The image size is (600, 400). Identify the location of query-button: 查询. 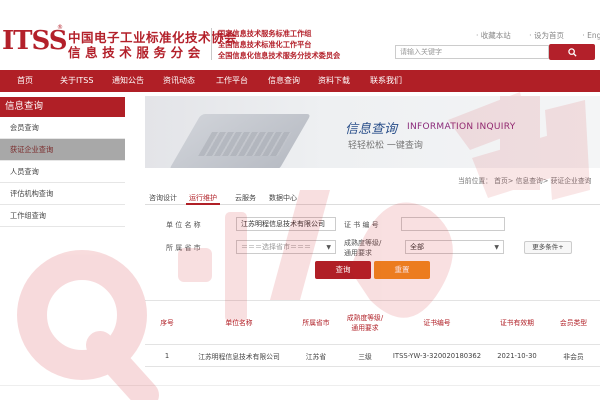
(343, 270).